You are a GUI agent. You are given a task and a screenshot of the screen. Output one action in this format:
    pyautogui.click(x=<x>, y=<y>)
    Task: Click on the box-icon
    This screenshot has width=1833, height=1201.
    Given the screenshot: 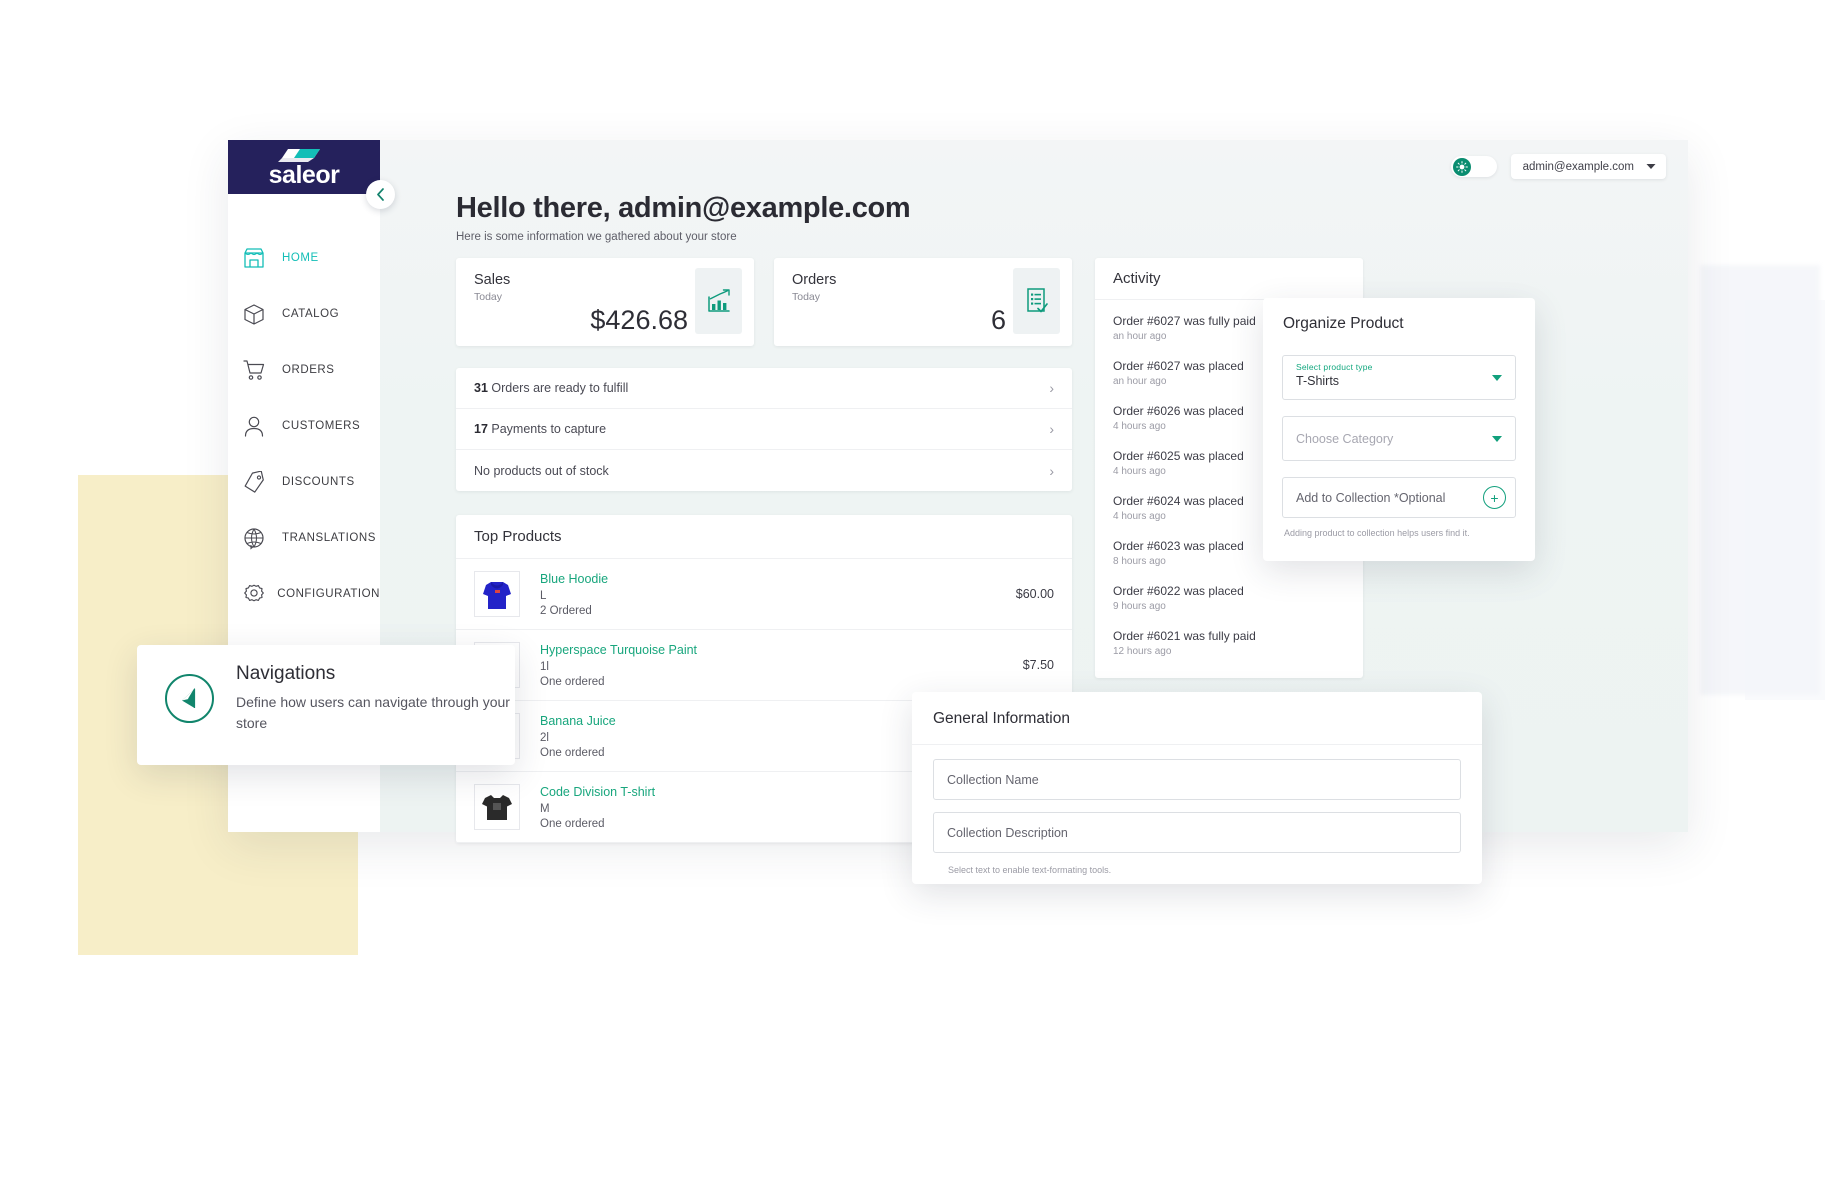 What is the action you would take?
    pyautogui.click(x=257, y=314)
    